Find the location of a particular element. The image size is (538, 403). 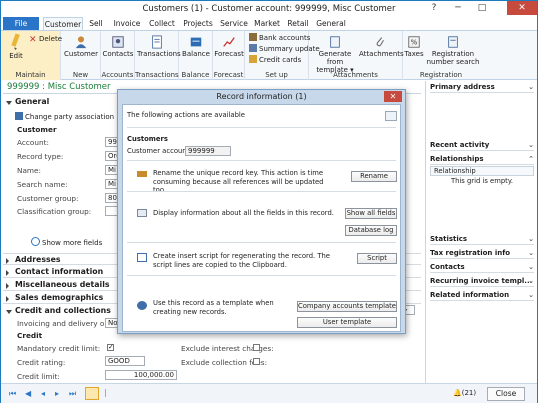

close-window-button: ✕ is located at coordinates (522, 8).